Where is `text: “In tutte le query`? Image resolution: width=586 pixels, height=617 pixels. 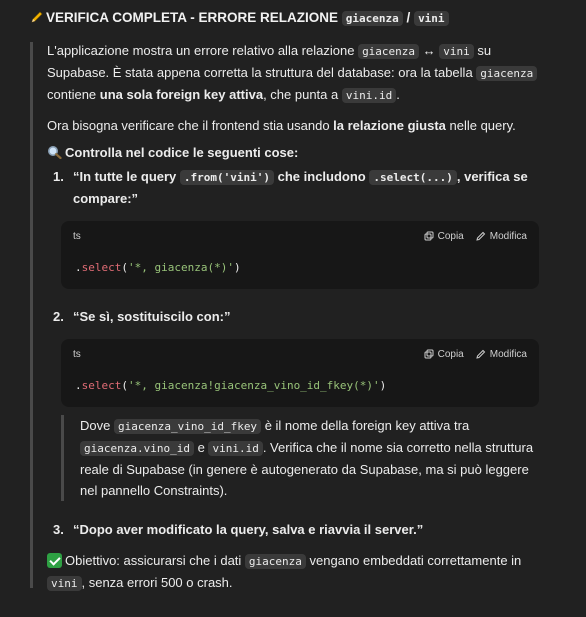 text: “In tutte le query is located at coordinates (125, 176).